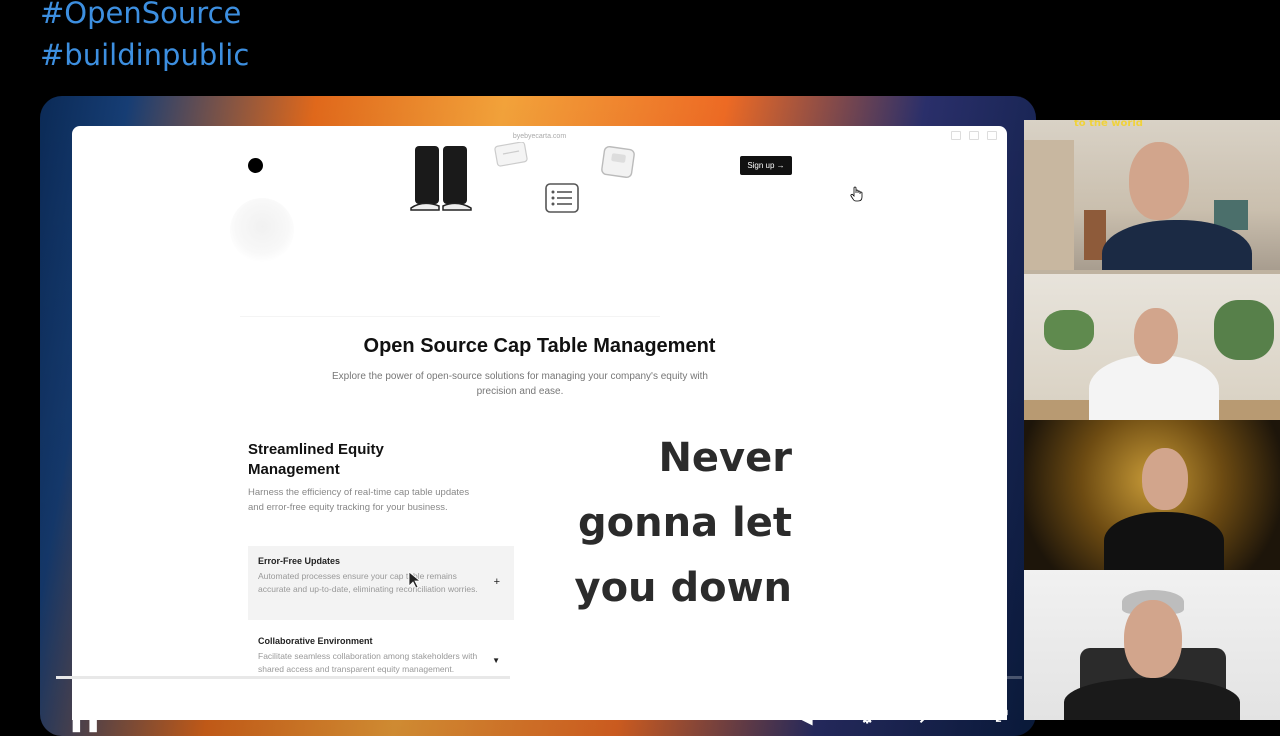 This screenshot has height=736, width=1280. I want to click on list-icon, so click(562, 198).